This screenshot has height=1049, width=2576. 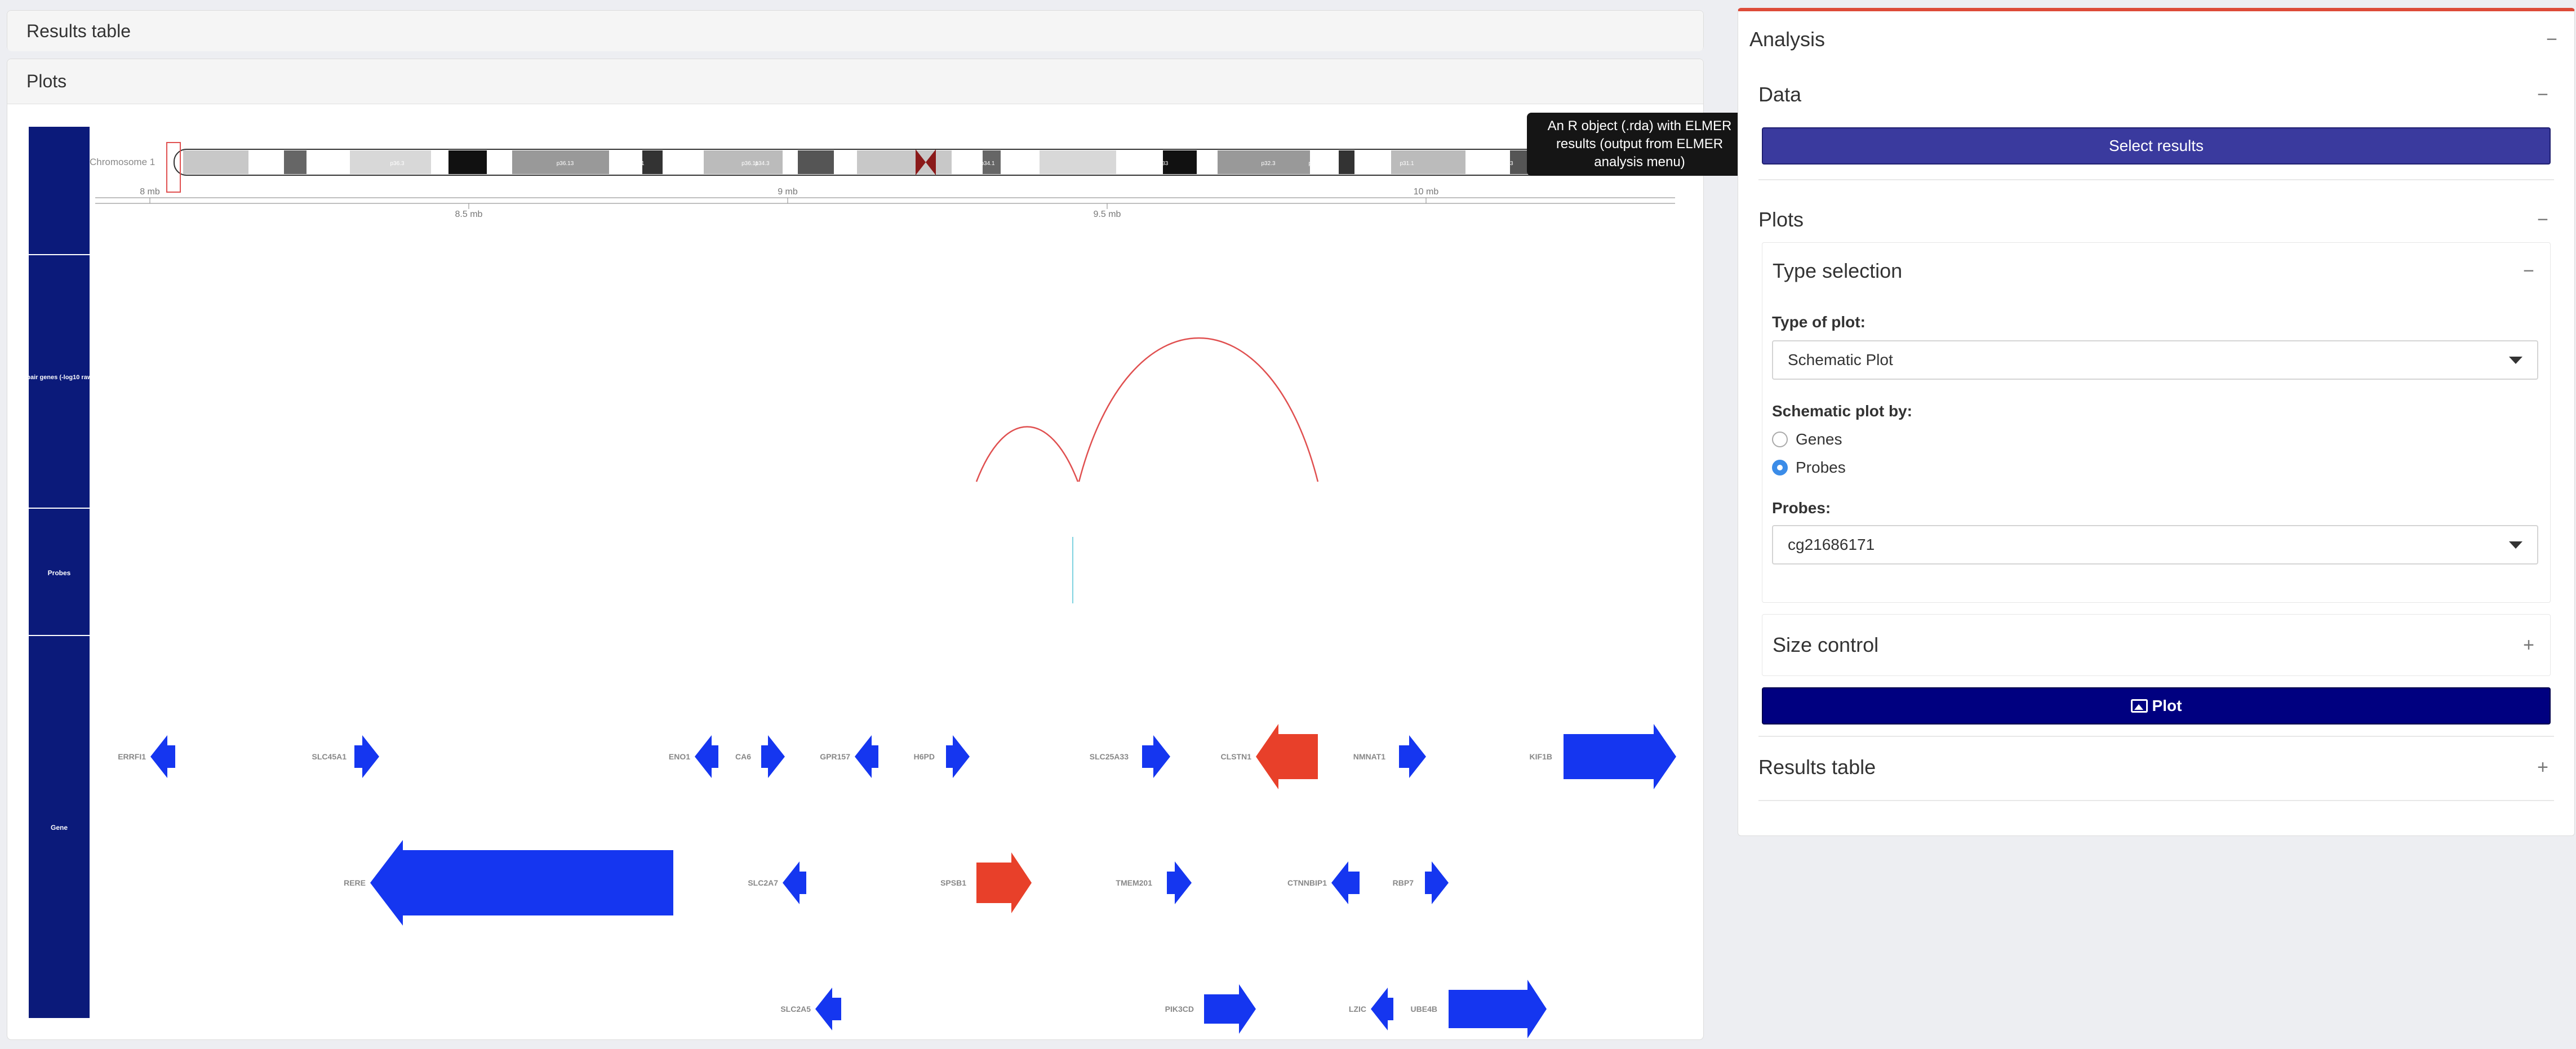 What do you see at coordinates (1237, 757) in the screenshot?
I see `gene-label: CLSTN1` at bounding box center [1237, 757].